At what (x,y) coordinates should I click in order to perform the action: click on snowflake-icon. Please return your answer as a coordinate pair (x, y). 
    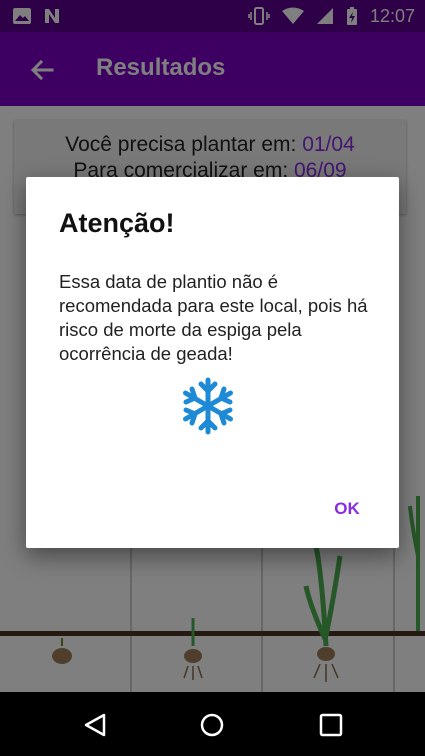
    Looking at the image, I should click on (208, 406).